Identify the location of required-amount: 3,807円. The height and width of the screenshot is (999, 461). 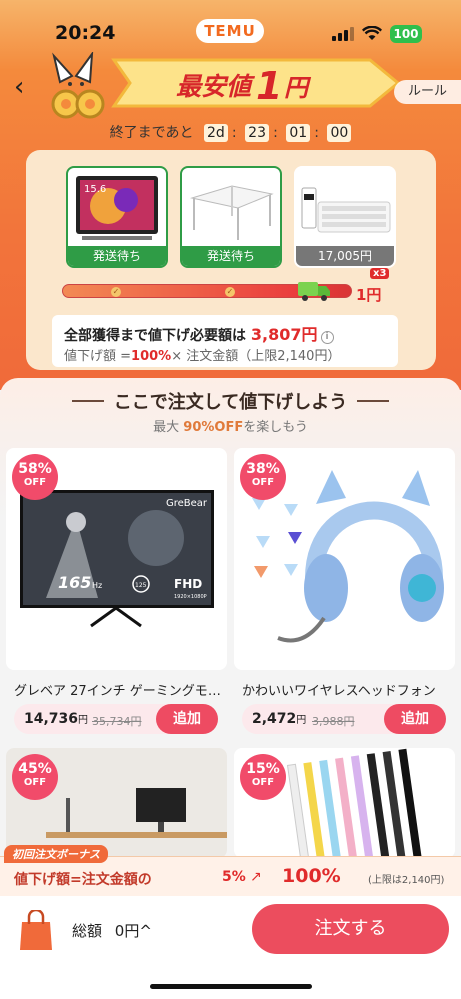
(284, 334).